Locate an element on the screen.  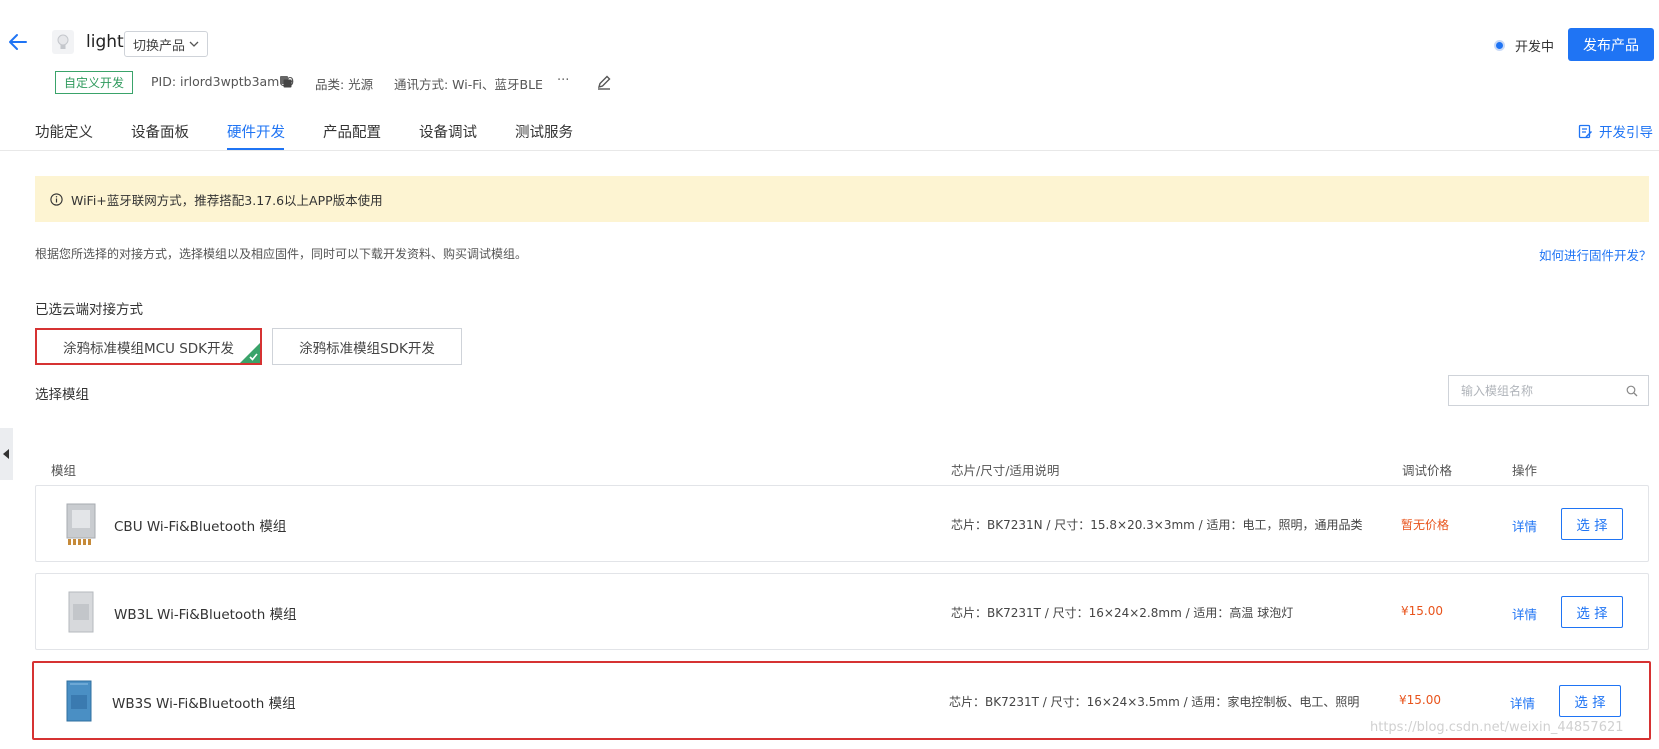
tab-test-service: 测试服务 is located at coordinates (544, 131).